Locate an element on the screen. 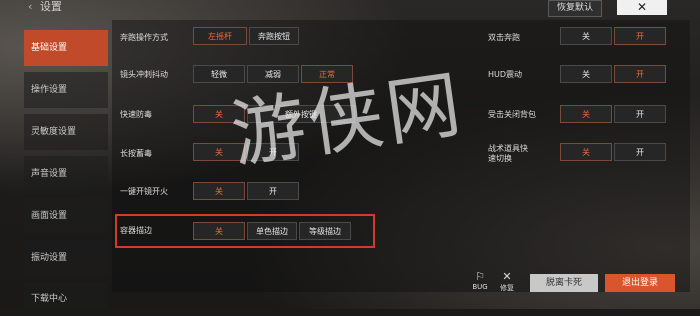  bug-report-button: ⚐ BUG is located at coordinates (480, 281).